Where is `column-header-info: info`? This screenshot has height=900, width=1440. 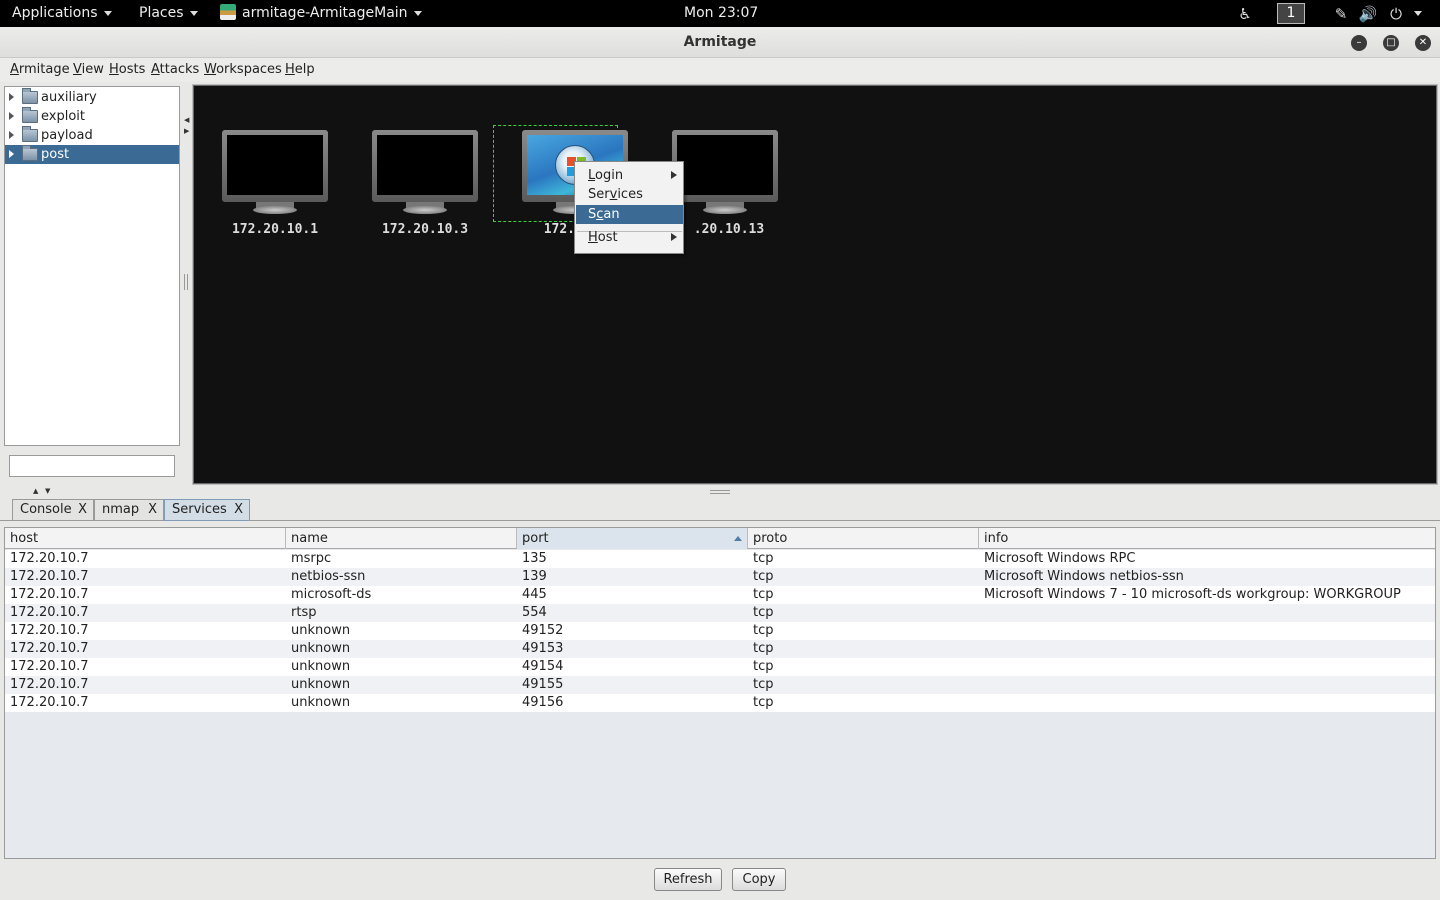
column-header-info: info is located at coordinates (1207, 538).